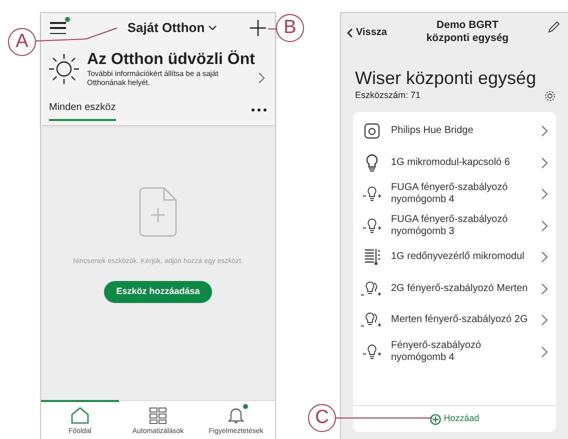 The image size is (568, 439). I want to click on add-link: Hozzáad, so click(455, 419).